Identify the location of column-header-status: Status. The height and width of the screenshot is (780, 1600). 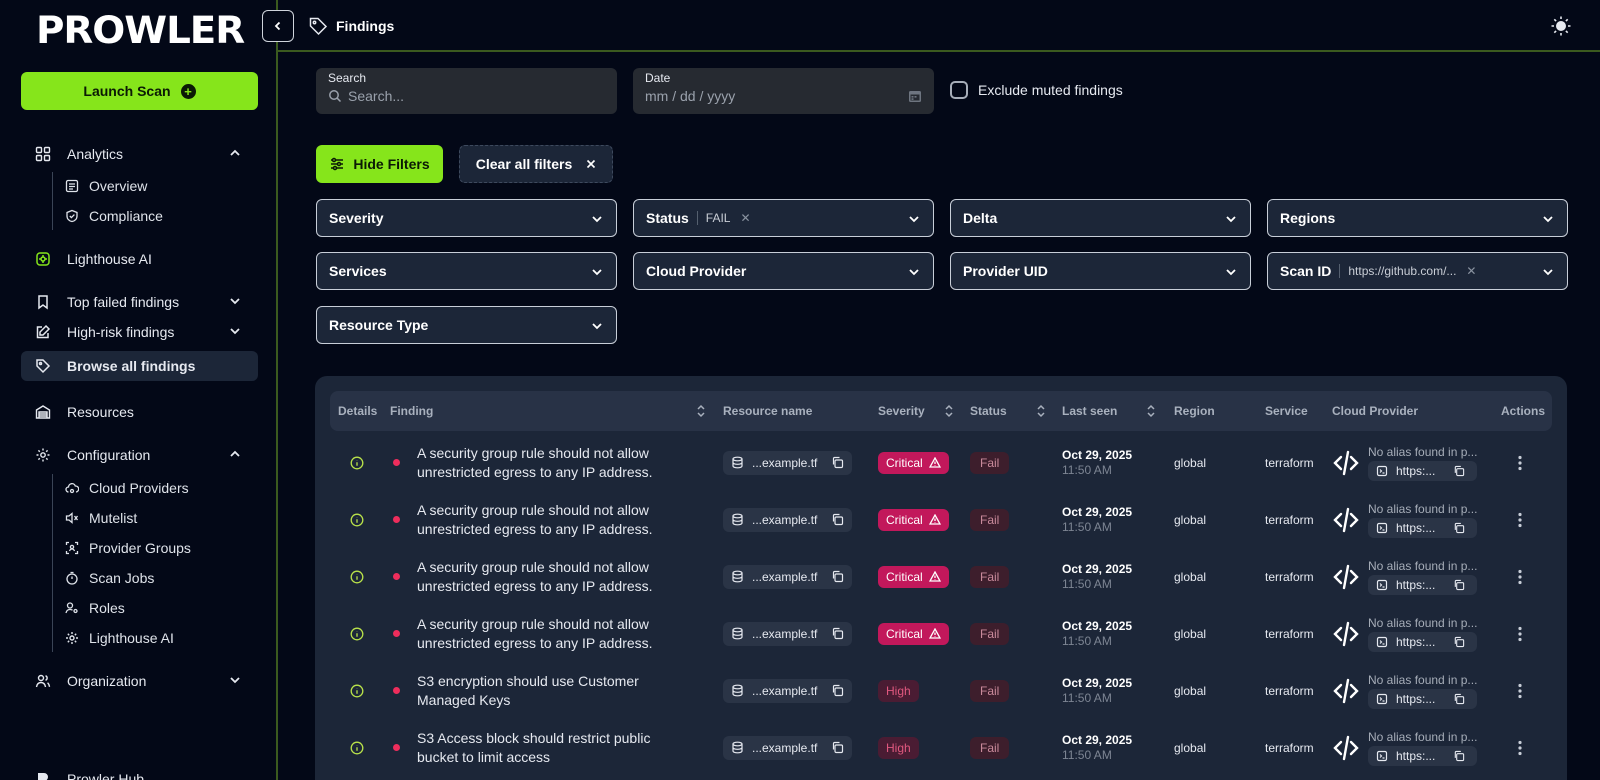
(1008, 411).